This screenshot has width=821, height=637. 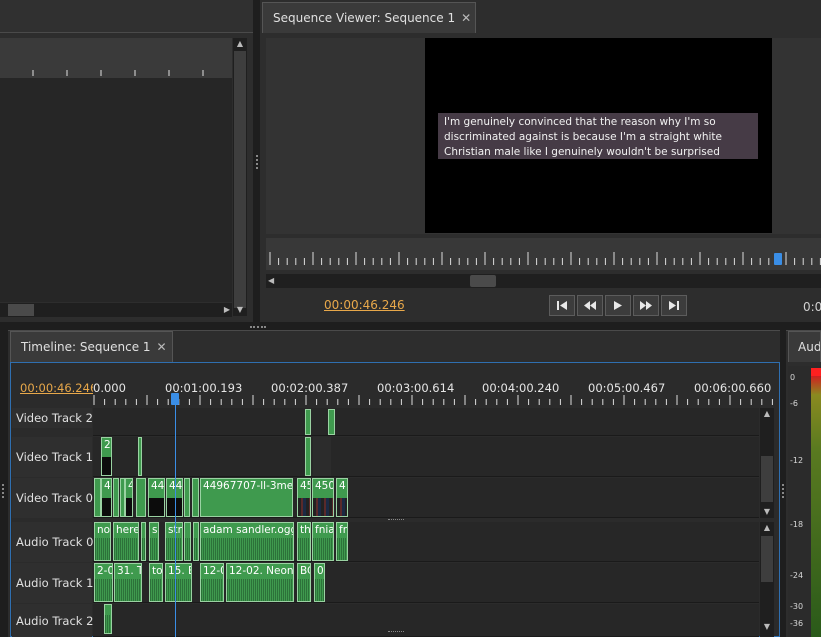 What do you see at coordinates (126, 541) in the screenshot?
I see `audio-clip: here` at bounding box center [126, 541].